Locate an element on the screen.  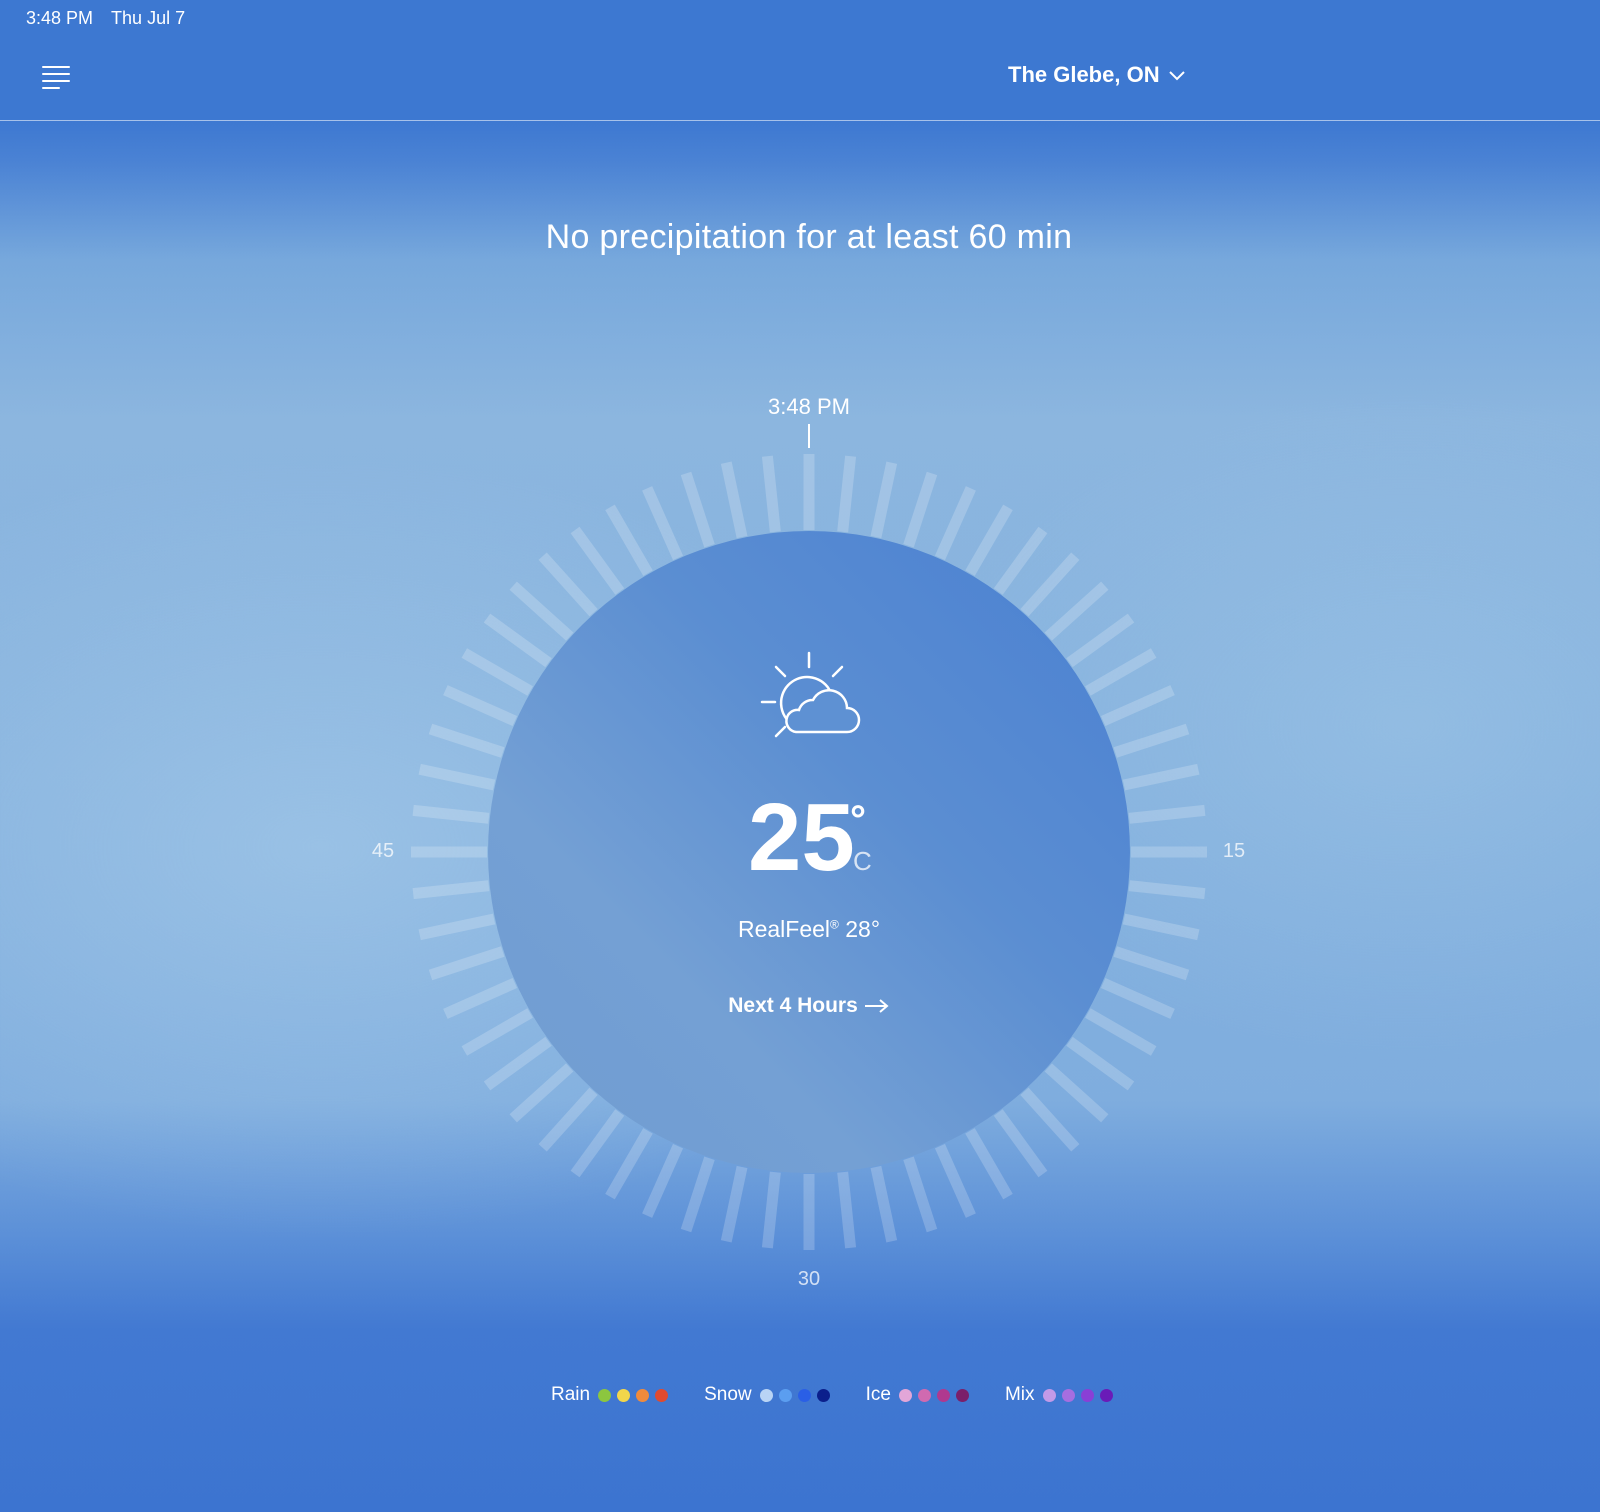
realfeel-value: 28° is located at coordinates (863, 929).